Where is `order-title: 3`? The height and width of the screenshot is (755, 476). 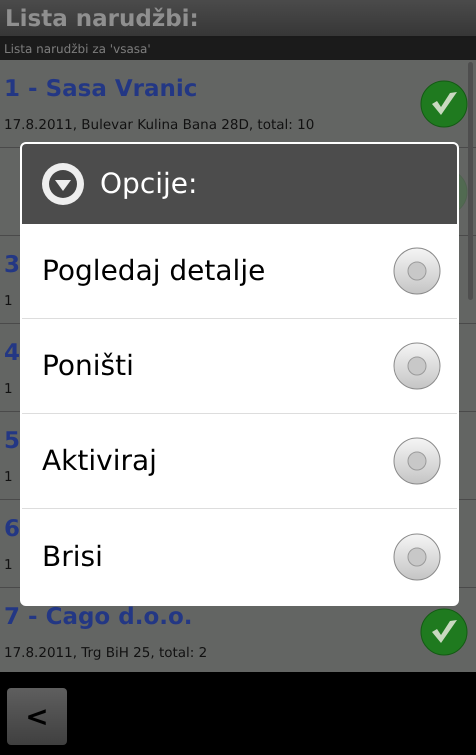
order-title: 3 is located at coordinates (12, 265).